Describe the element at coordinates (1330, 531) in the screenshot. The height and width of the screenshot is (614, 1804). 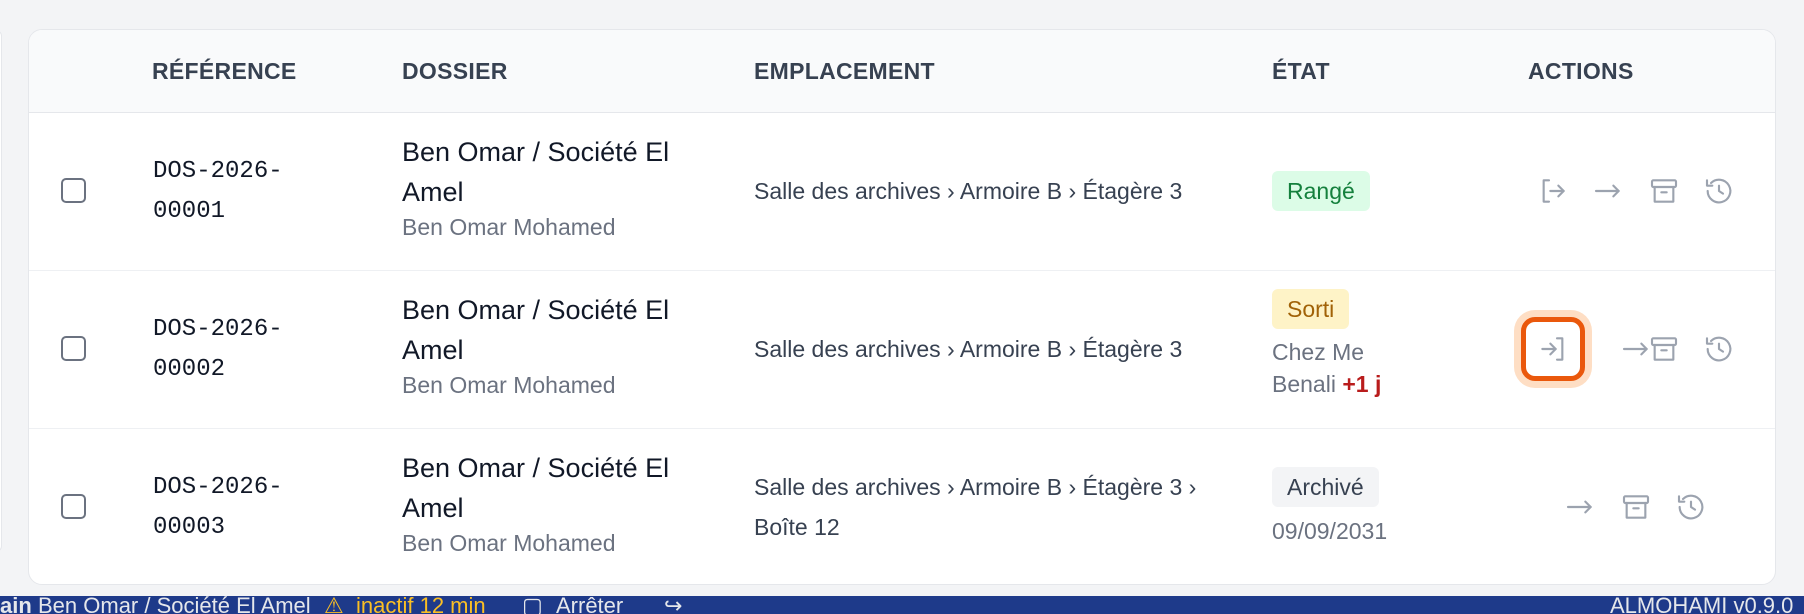
I see `archive-date: 09/09/2031` at that location.